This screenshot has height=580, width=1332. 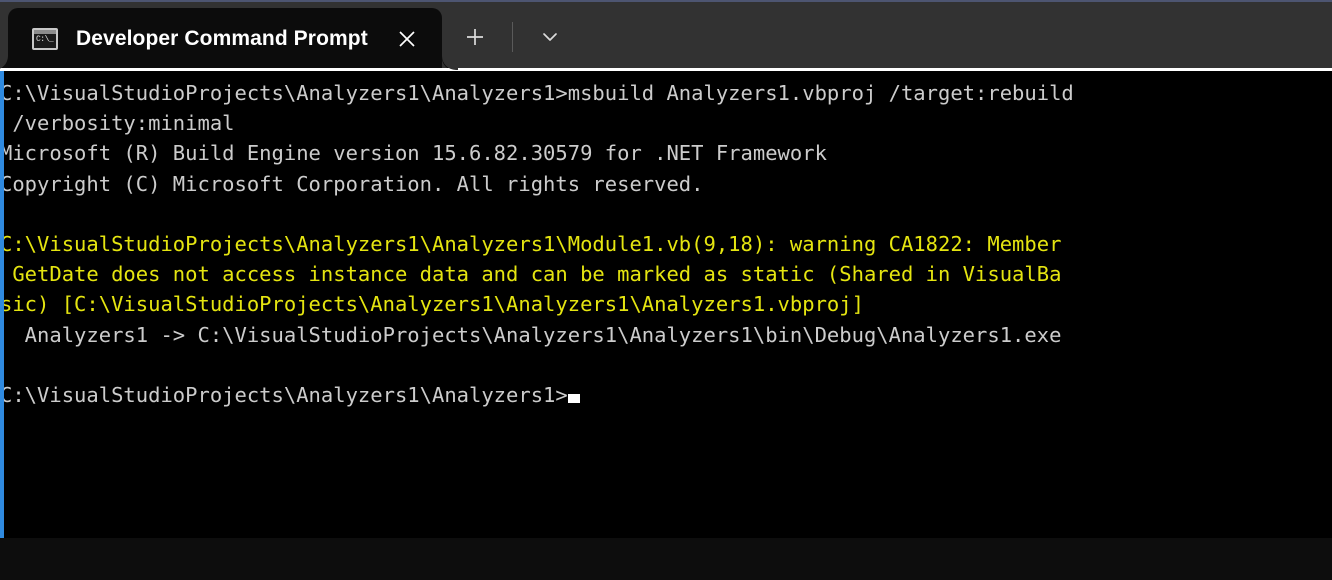 What do you see at coordinates (666, 35) in the screenshot?
I see `titlebar: C:\_ Developer Command Prompt` at bounding box center [666, 35].